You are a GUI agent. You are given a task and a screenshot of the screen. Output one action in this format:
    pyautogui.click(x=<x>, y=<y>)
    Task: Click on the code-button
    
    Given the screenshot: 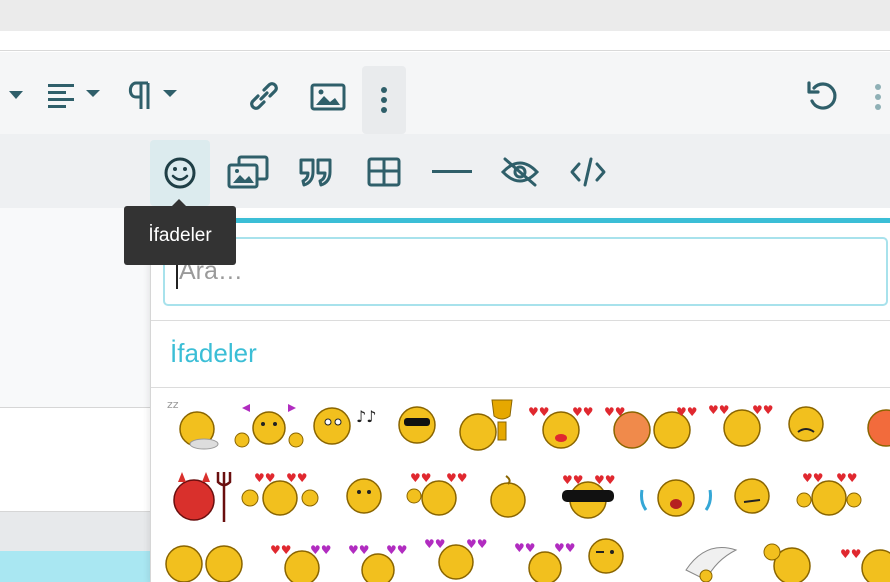 What is the action you would take?
    pyautogui.click(x=588, y=172)
    